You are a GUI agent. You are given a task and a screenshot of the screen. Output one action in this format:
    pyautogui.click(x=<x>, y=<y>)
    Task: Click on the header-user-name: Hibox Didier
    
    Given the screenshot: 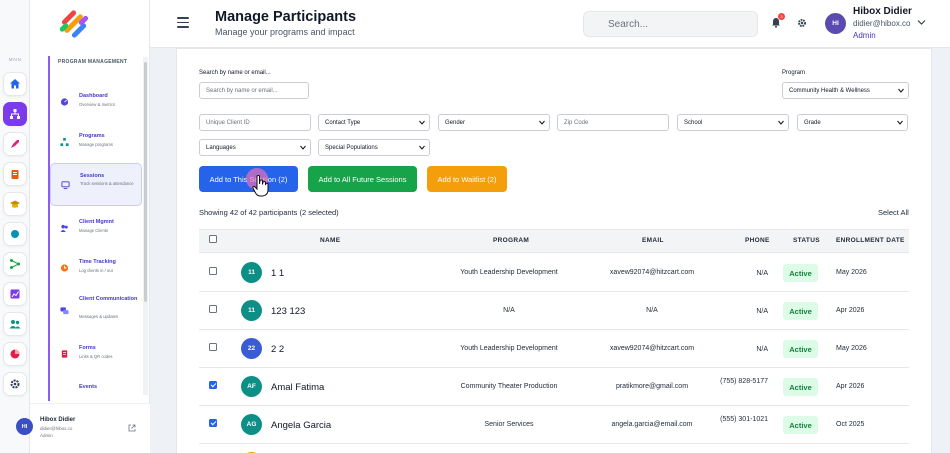 What is the action you would take?
    pyautogui.click(x=882, y=11)
    